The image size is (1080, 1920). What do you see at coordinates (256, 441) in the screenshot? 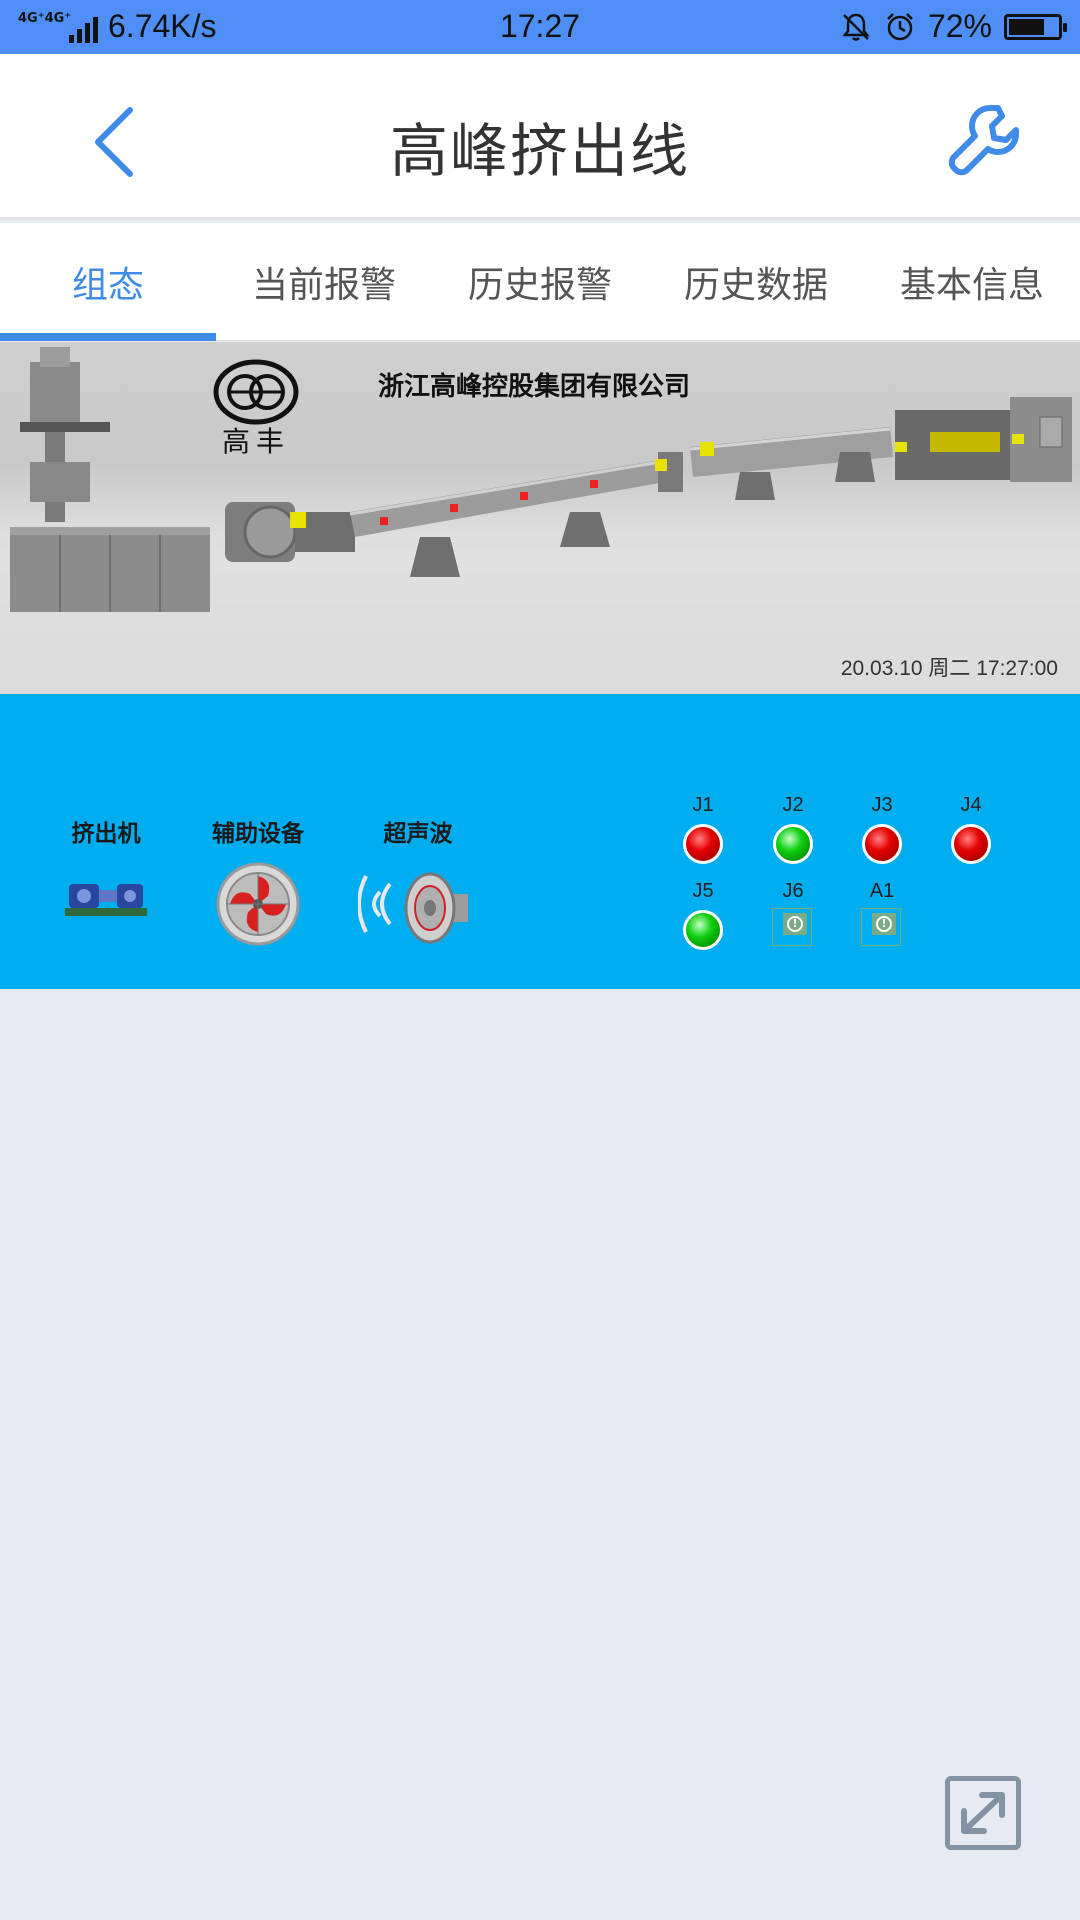
I see `logo-text: 高丰` at bounding box center [256, 441].